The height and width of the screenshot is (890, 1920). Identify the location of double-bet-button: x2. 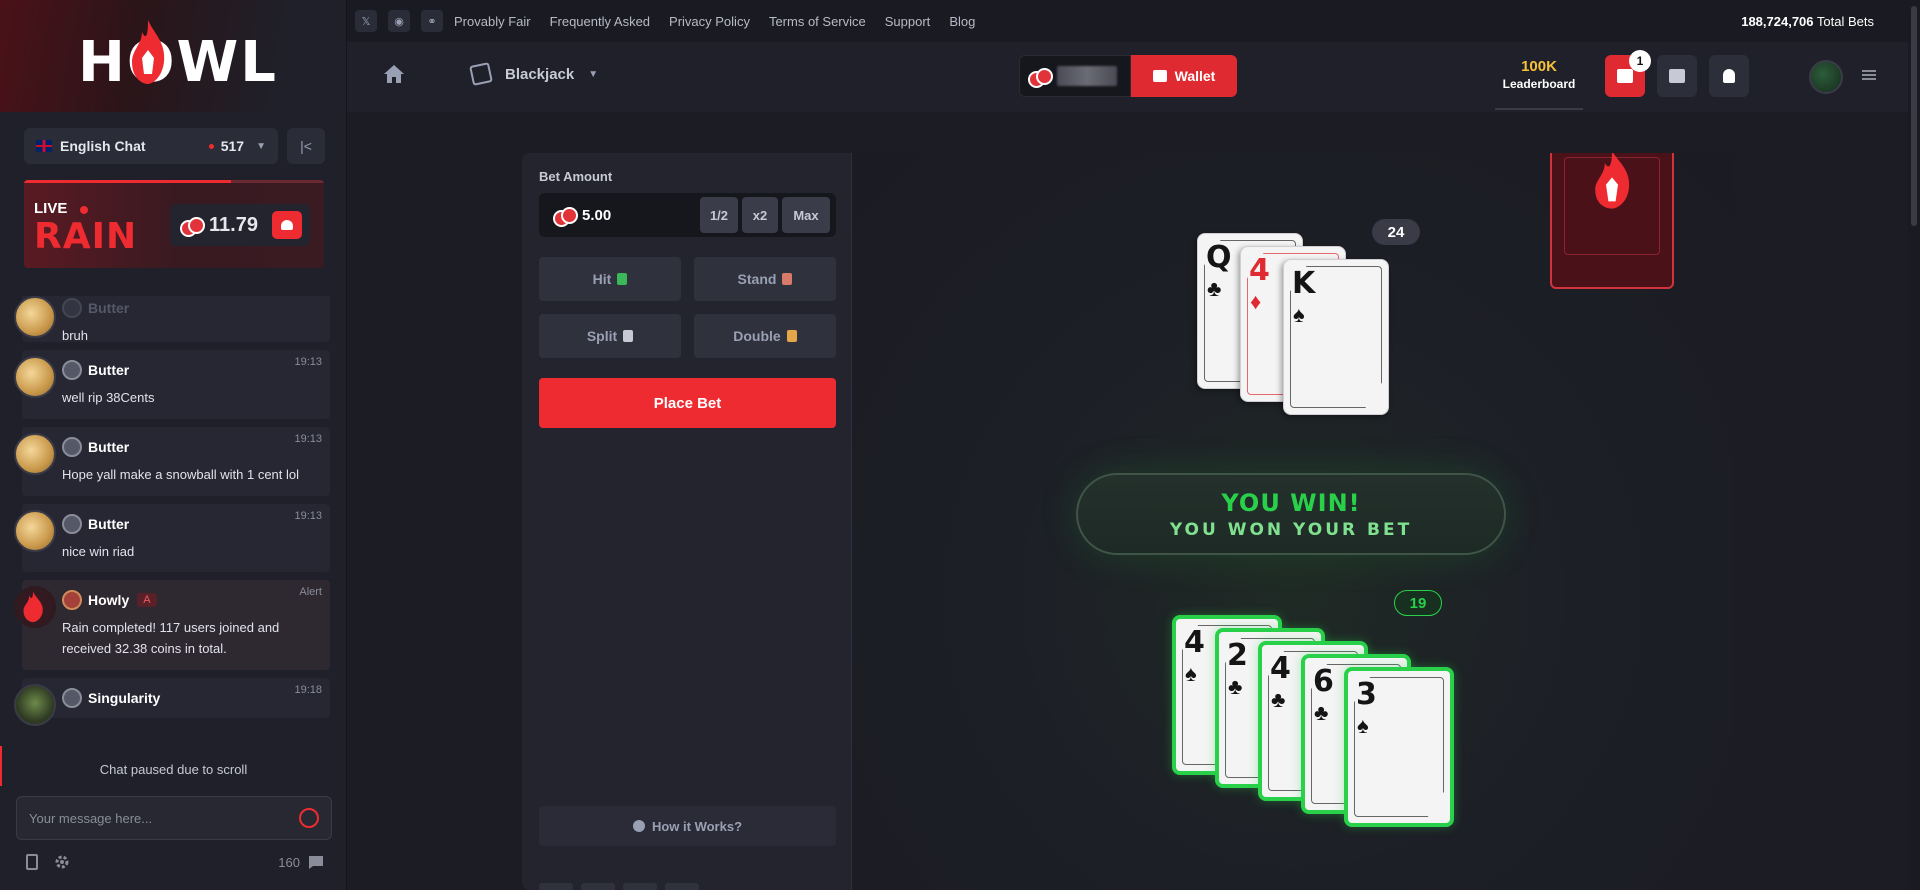
(760, 215).